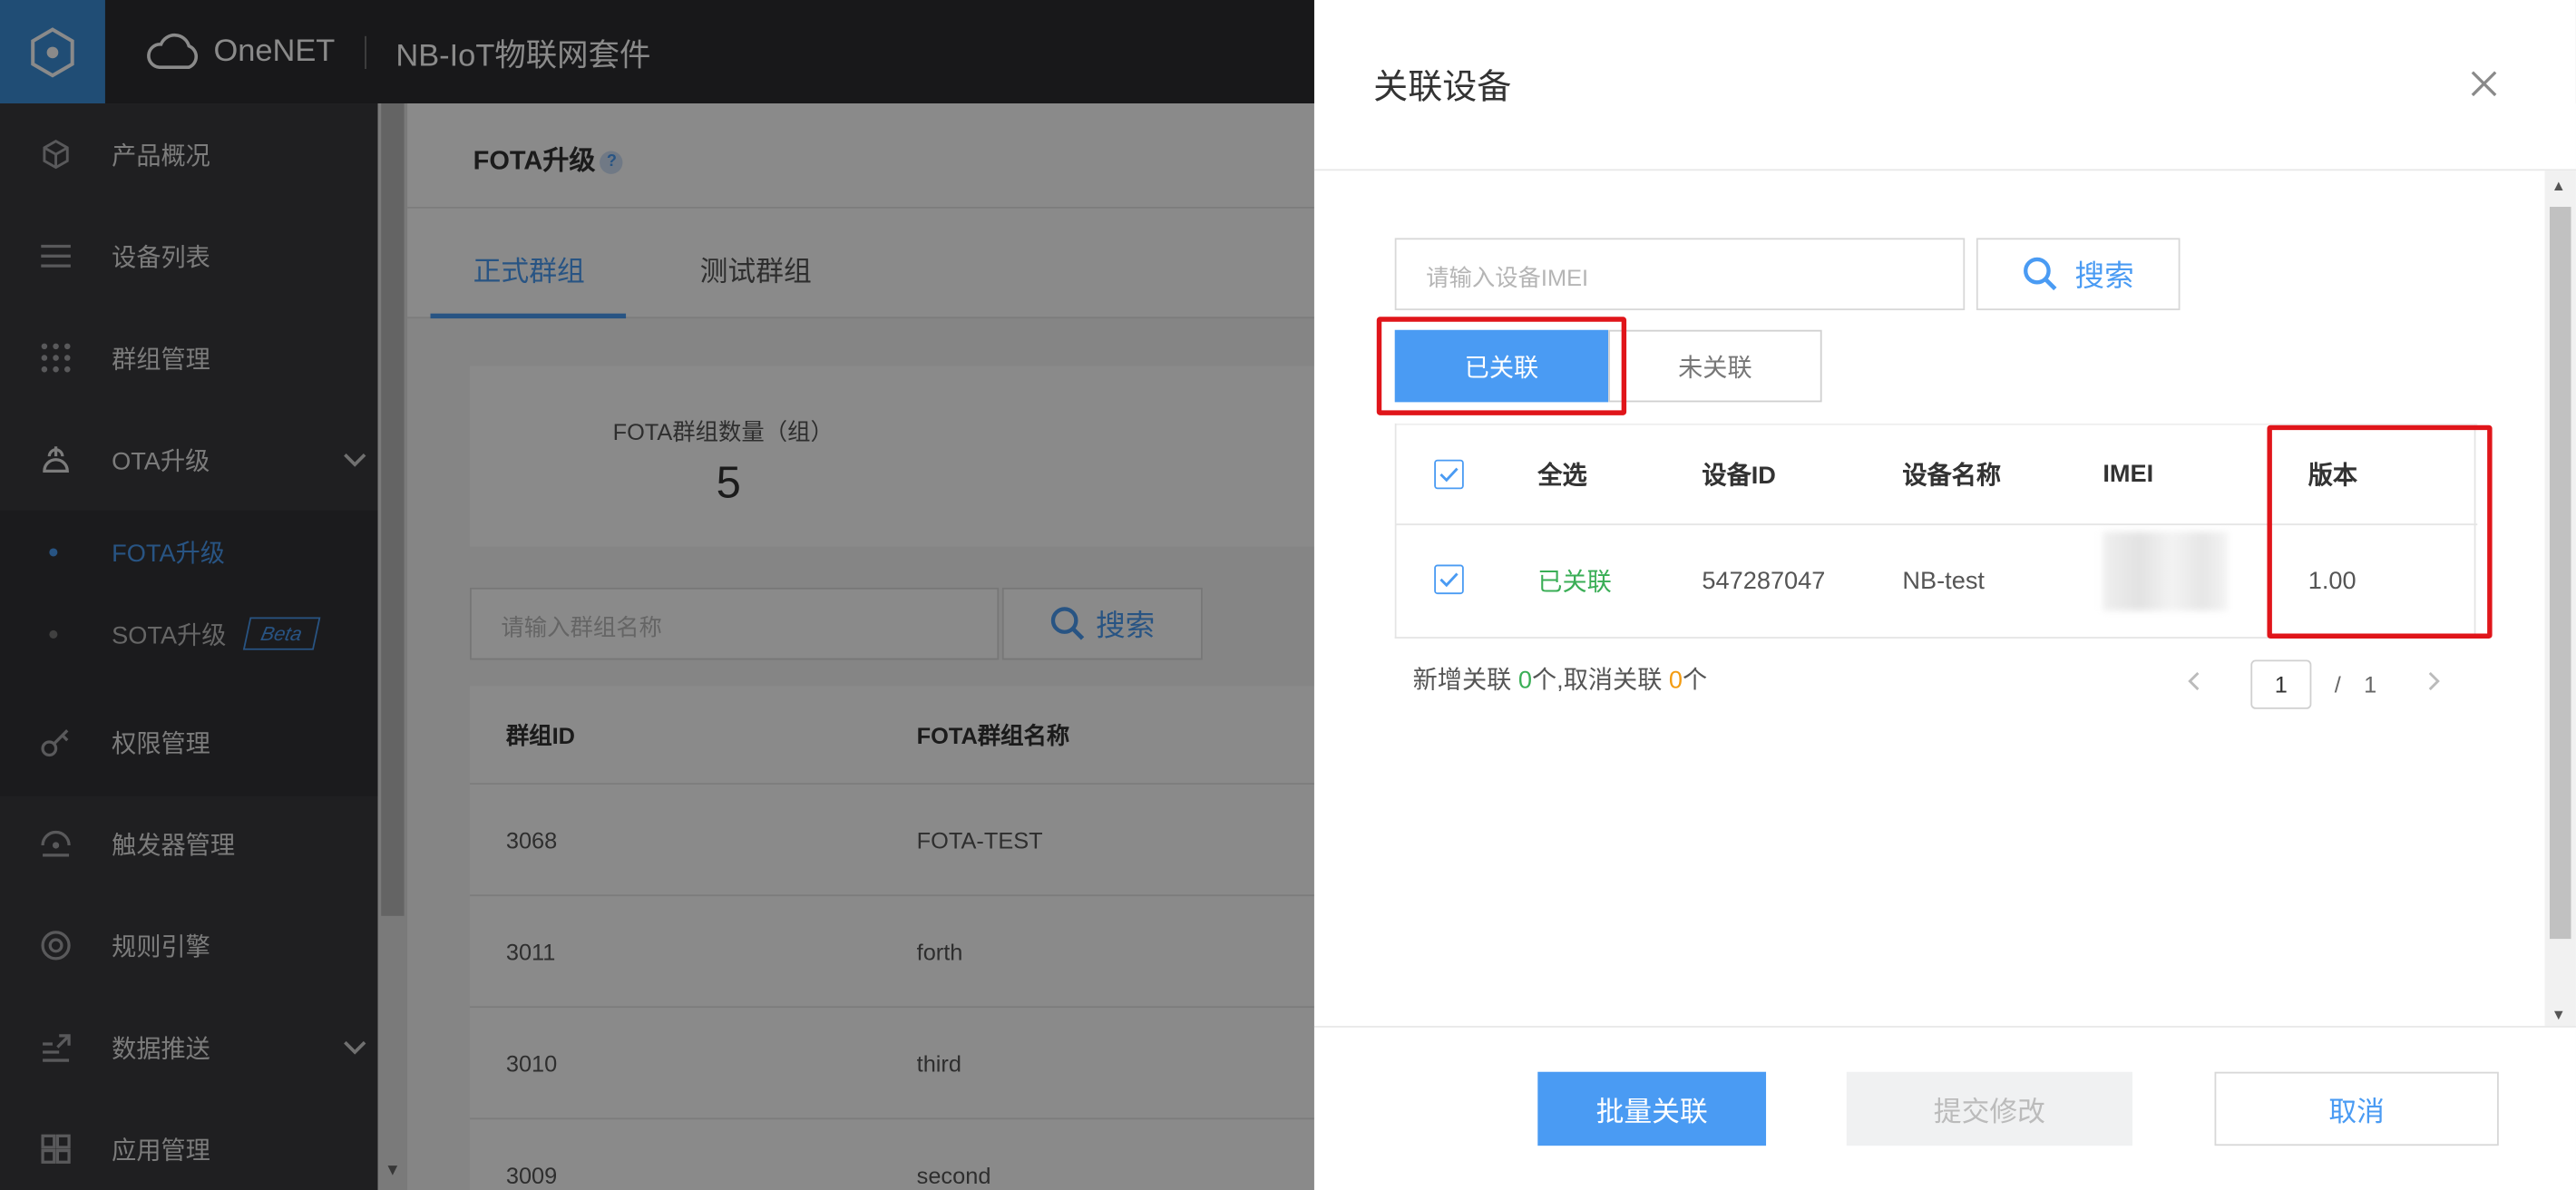  What do you see at coordinates (2483, 83) in the screenshot?
I see `close-icon` at bounding box center [2483, 83].